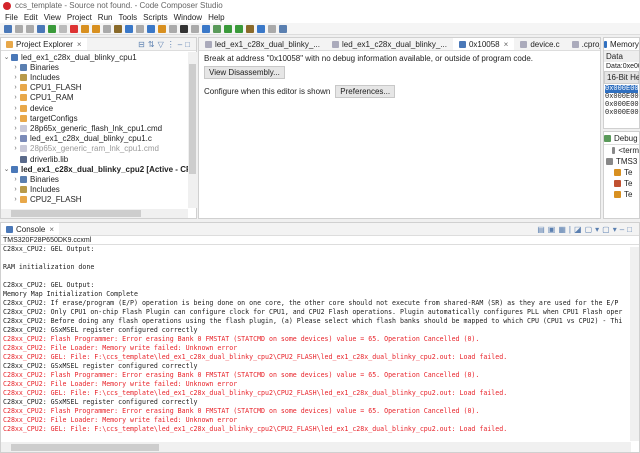 The width and height of the screenshot is (640, 453). Describe the element at coordinates (11, 17) in the screenshot. I see `menu-file: File` at that location.